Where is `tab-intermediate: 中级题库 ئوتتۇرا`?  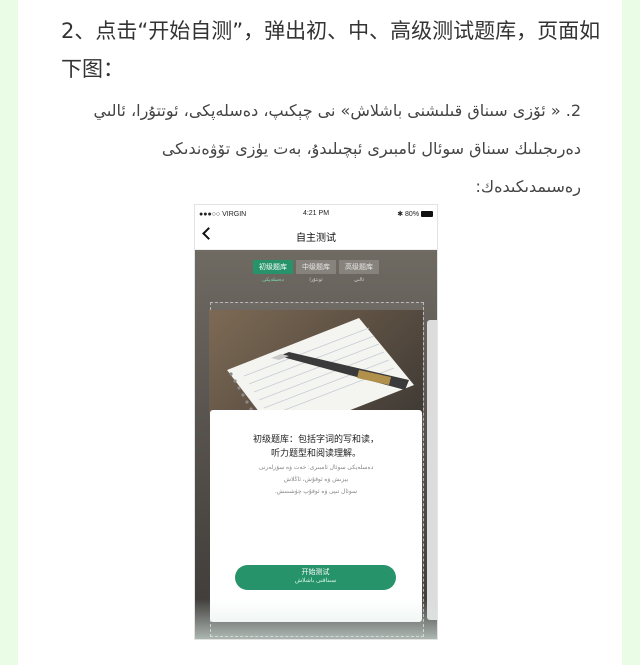
tab-intermediate: 中级题库 ئوتتۇرا is located at coordinates (316, 271).